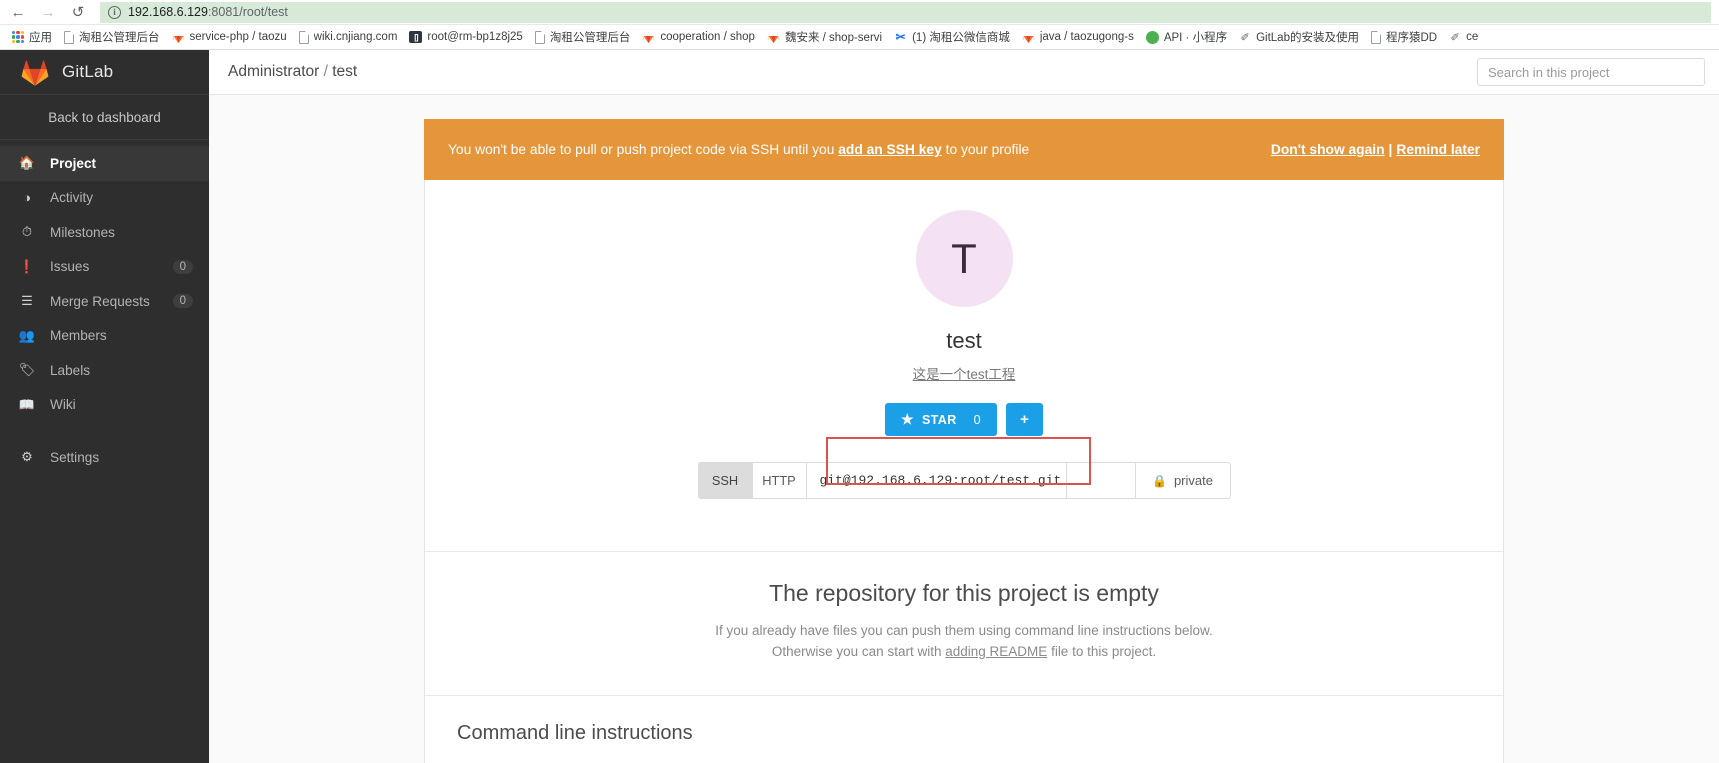 This screenshot has height=763, width=1719. Describe the element at coordinates (104, 336) in the screenshot. I see `sidebar-item-members: 👥 Members` at that location.